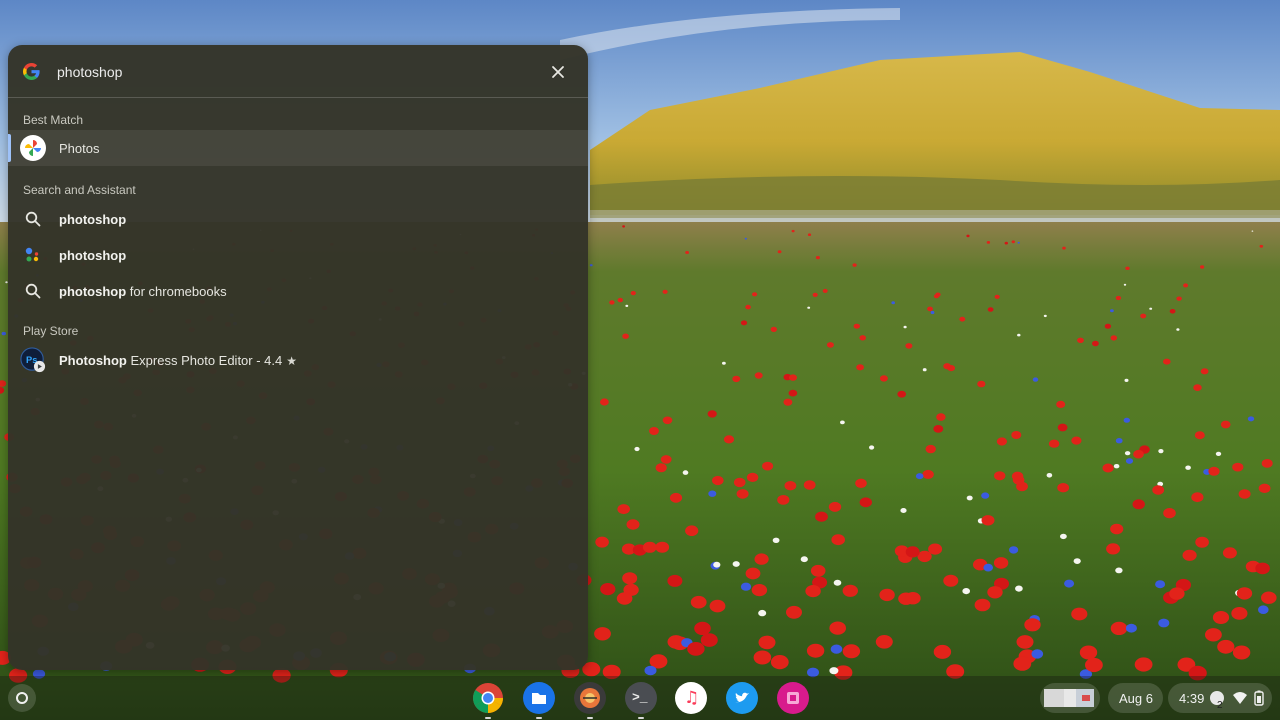  Describe the element at coordinates (298, 255) in the screenshot. I see `result-assistant-photoshop: photoshop` at that location.